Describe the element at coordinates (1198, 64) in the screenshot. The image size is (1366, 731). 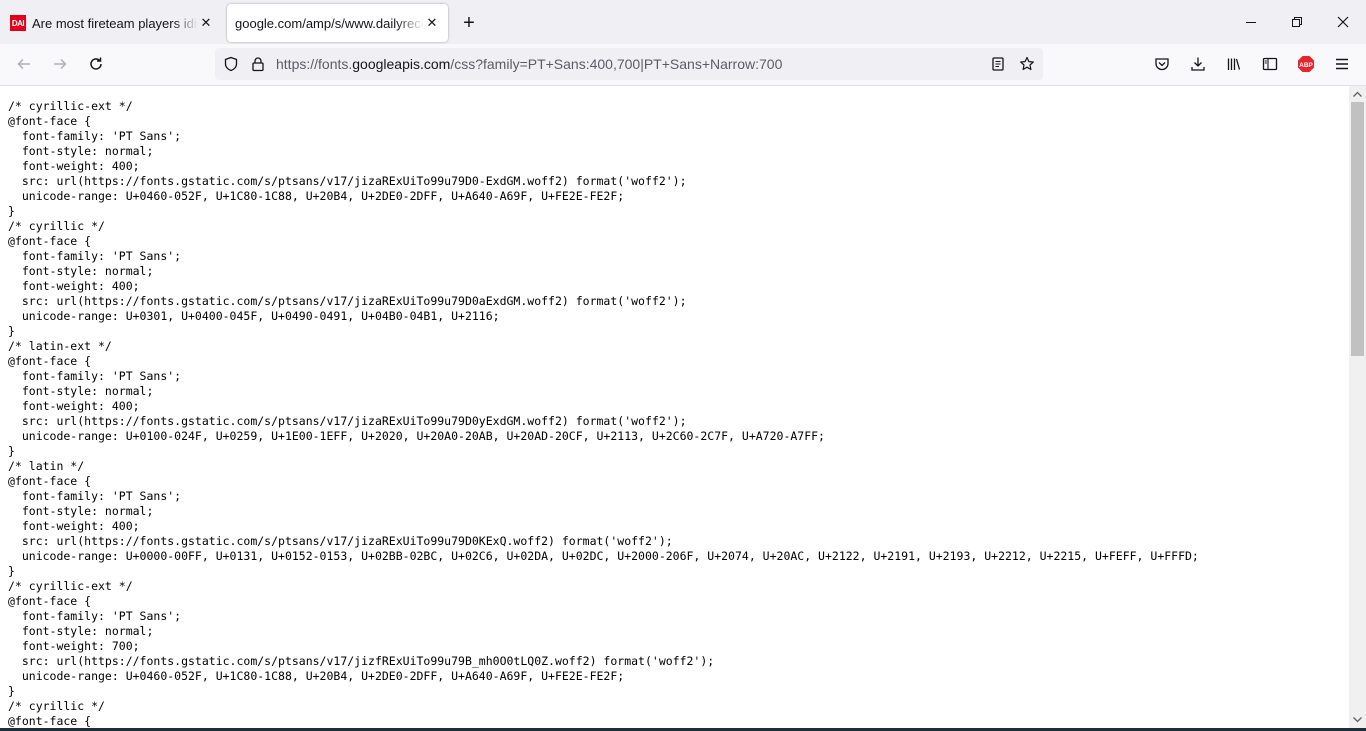
I see `download-icon` at that location.